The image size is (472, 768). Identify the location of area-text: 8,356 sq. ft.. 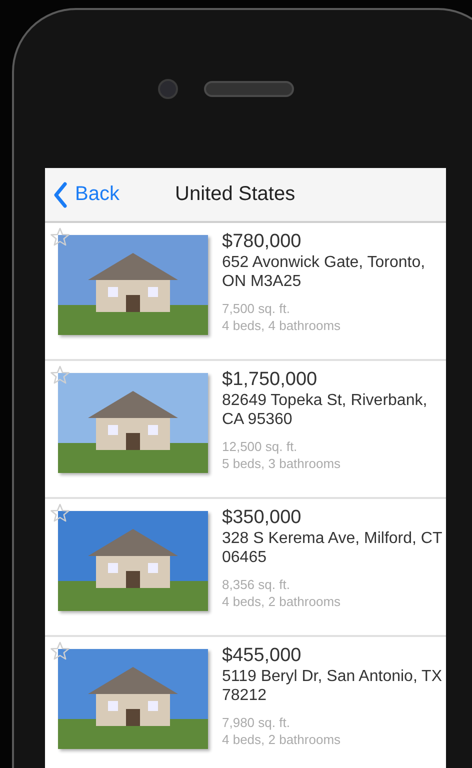
(256, 584).